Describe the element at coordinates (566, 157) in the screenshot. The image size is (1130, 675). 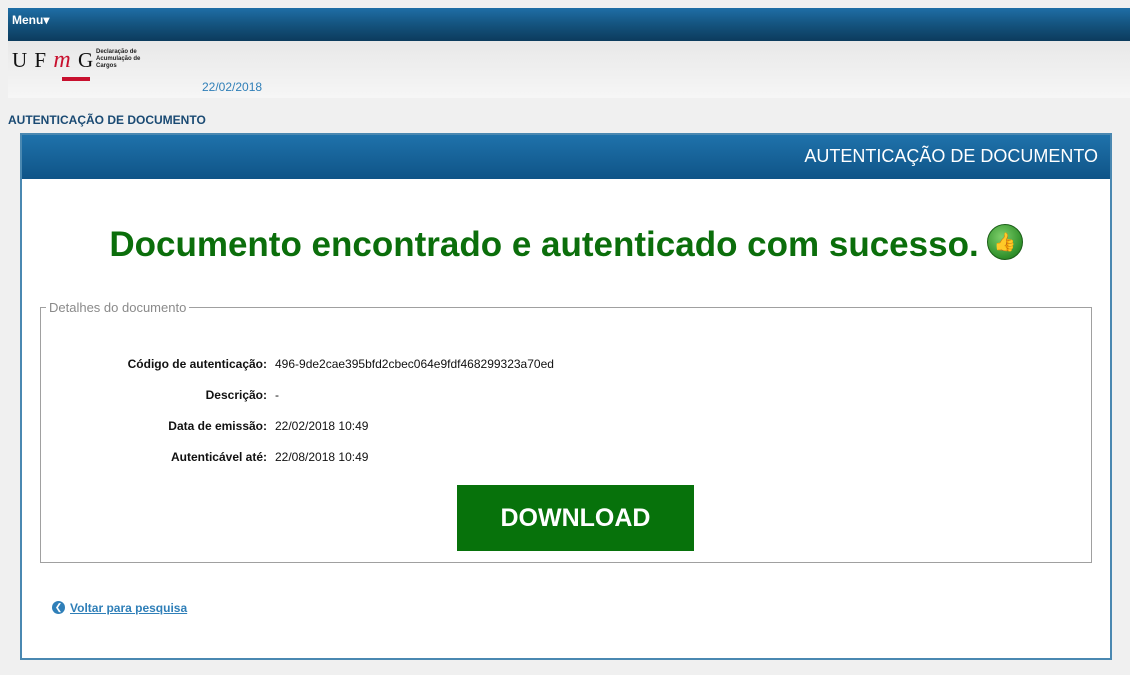
I see `panel-header: AUTENTICAÇÃO DE DOCUMENTO` at that location.